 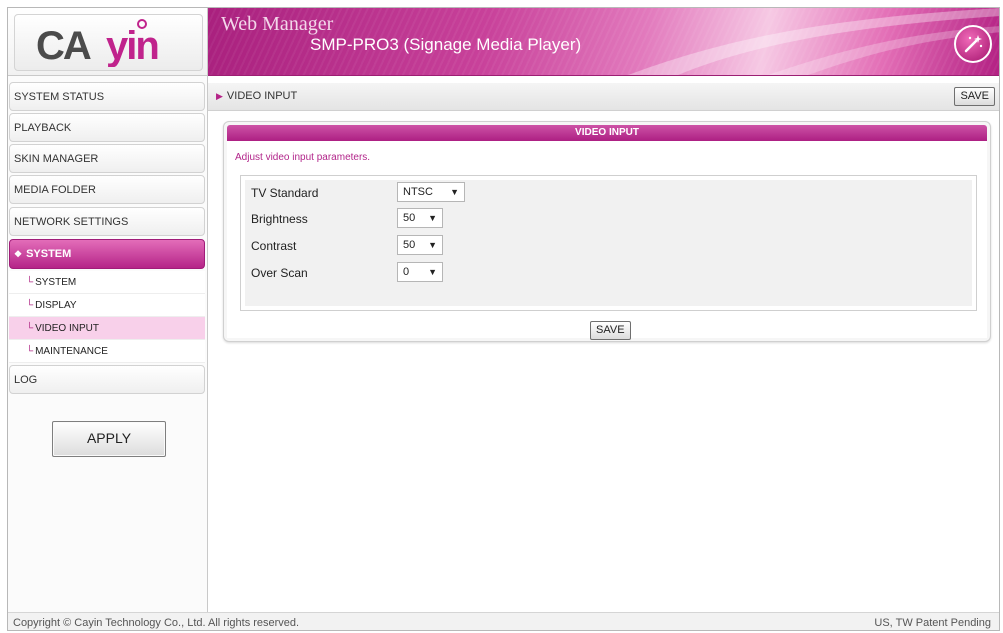 What do you see at coordinates (71, 222) in the screenshot?
I see `sidebar-item-label: NETWORK SETTINGS` at bounding box center [71, 222].